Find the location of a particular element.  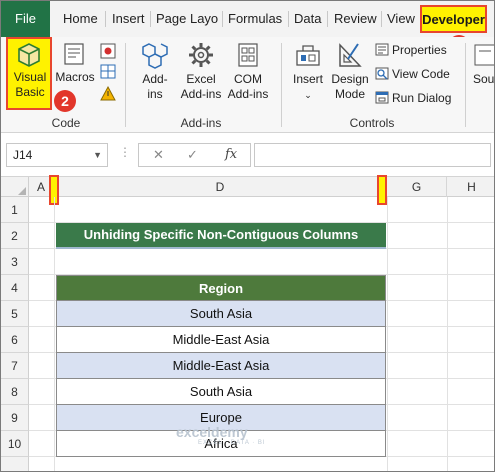

tab-file: File is located at coordinates (25, 19).